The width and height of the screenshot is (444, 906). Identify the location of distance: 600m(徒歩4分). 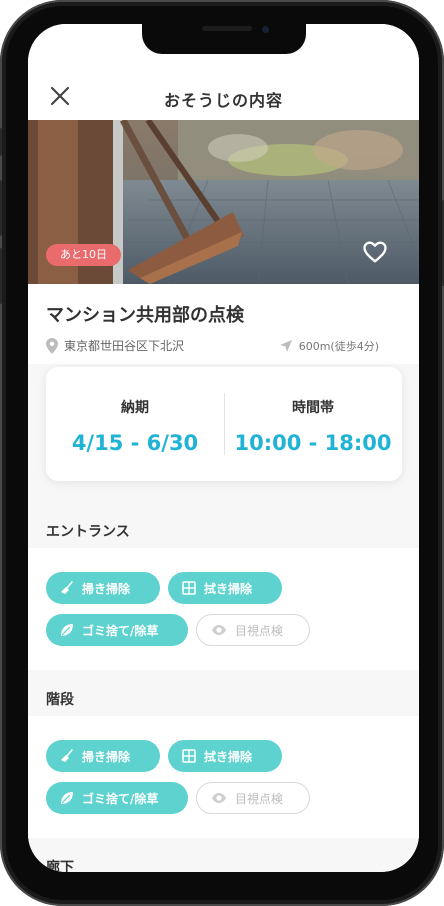
(329, 346).